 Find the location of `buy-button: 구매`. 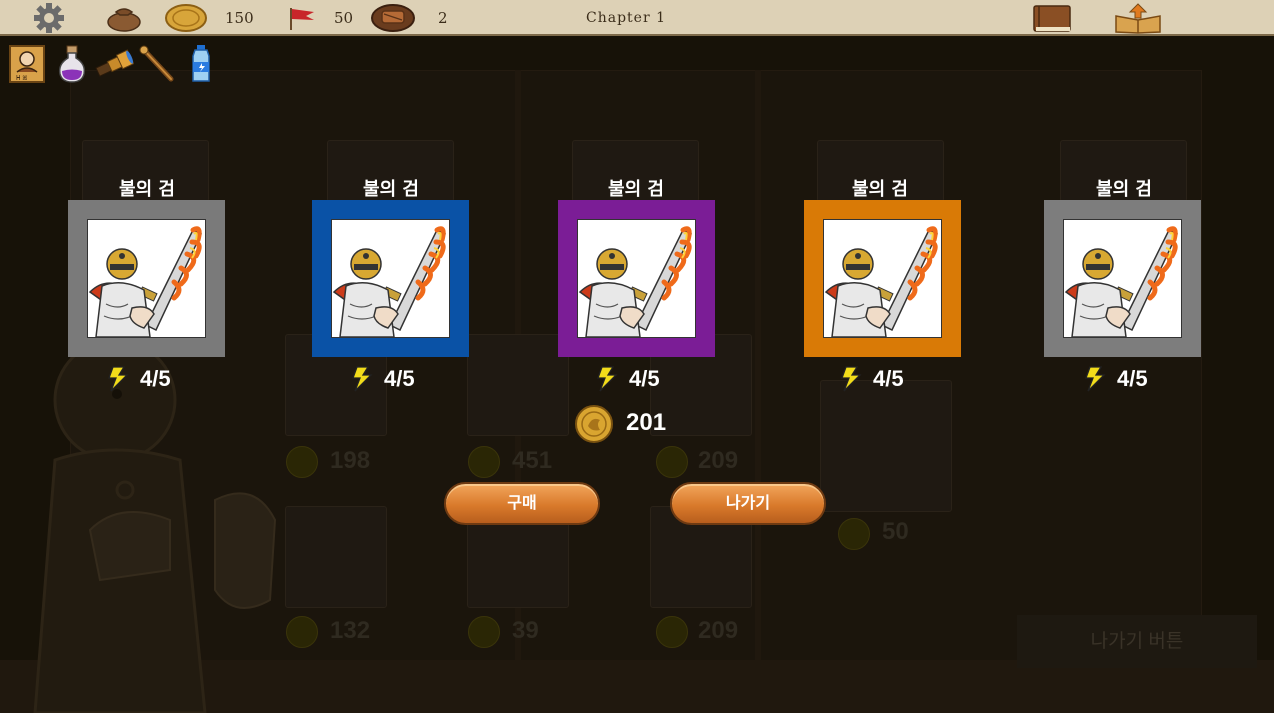

buy-button: 구매 is located at coordinates (522, 503).